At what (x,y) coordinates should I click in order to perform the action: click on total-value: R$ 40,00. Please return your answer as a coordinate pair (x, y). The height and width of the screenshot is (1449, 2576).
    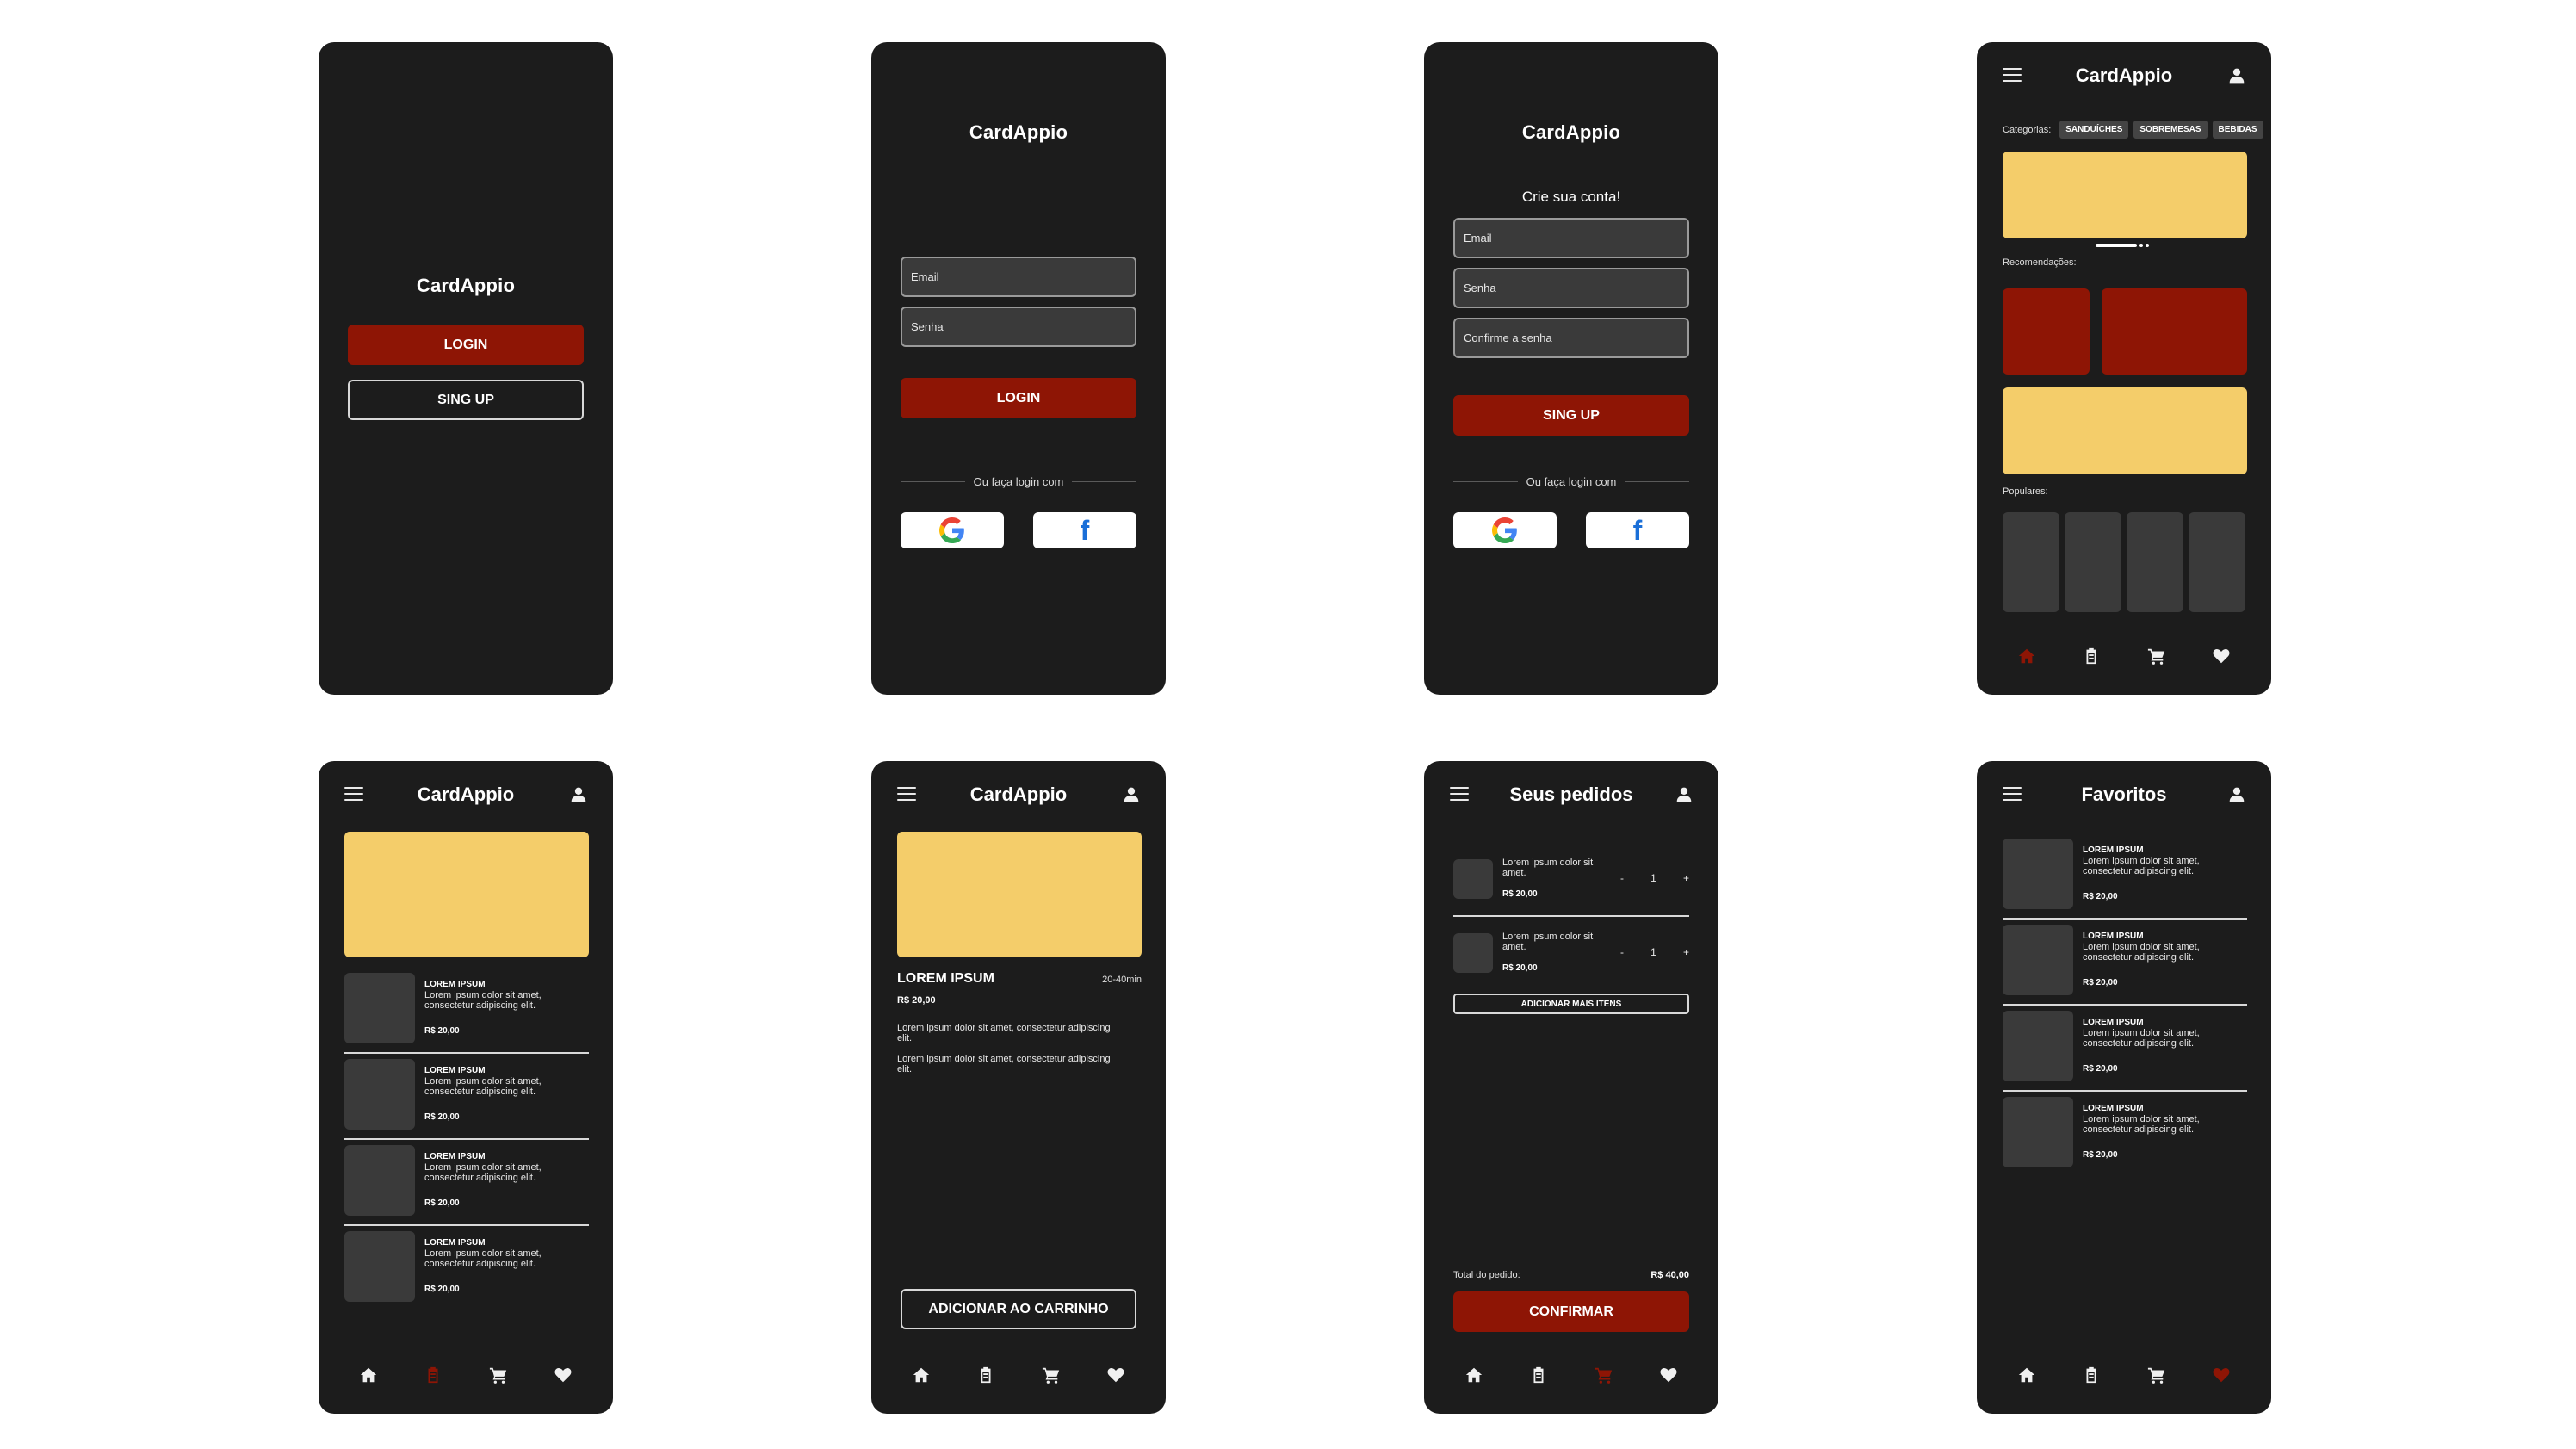
    Looking at the image, I should click on (1669, 1275).